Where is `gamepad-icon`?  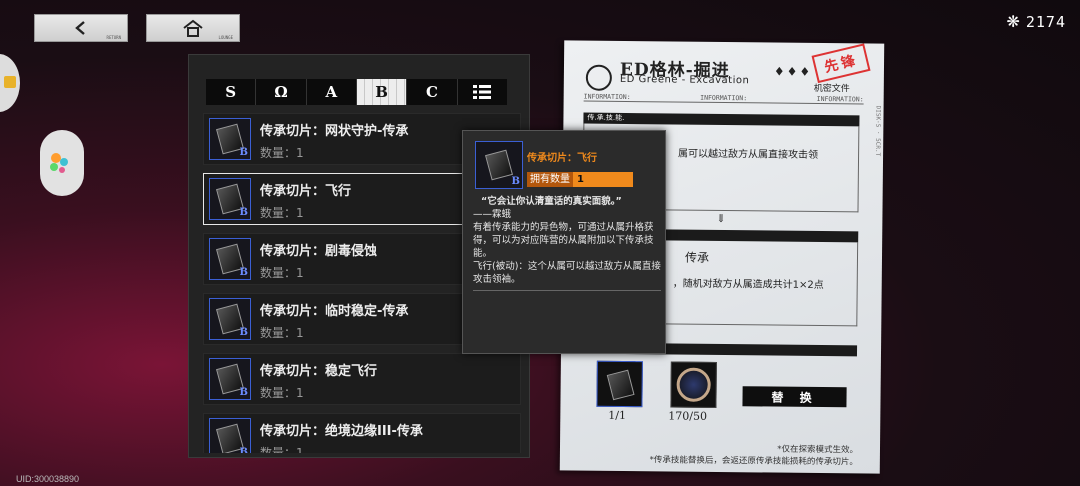
gamepad-icon is located at coordinates (59, 163).